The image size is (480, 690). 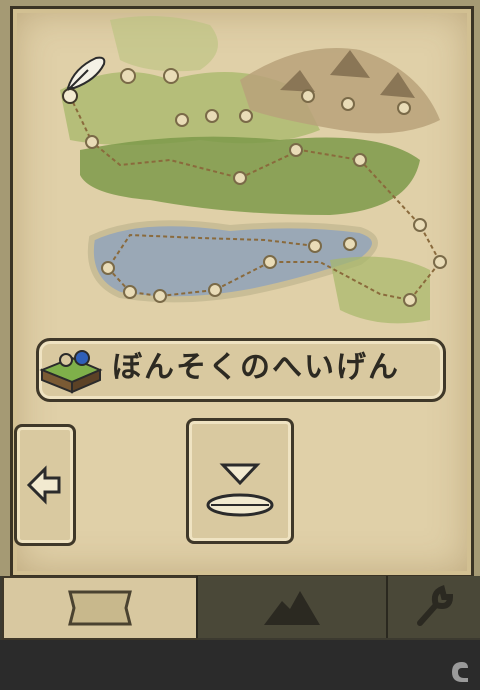 I want to click on map-scroll-icon, so click(x=100, y=608).